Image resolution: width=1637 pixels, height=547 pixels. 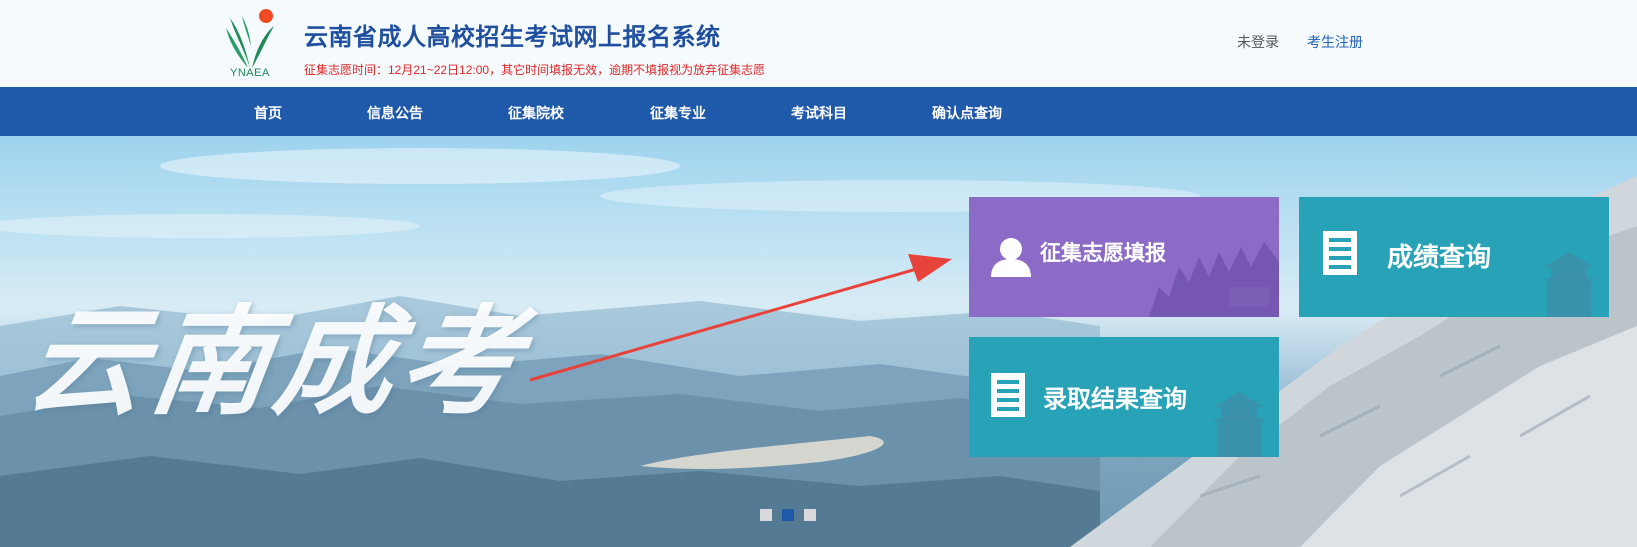 What do you see at coordinates (395, 113) in the screenshot?
I see `nav-item-announcements: 信息公告` at bounding box center [395, 113].